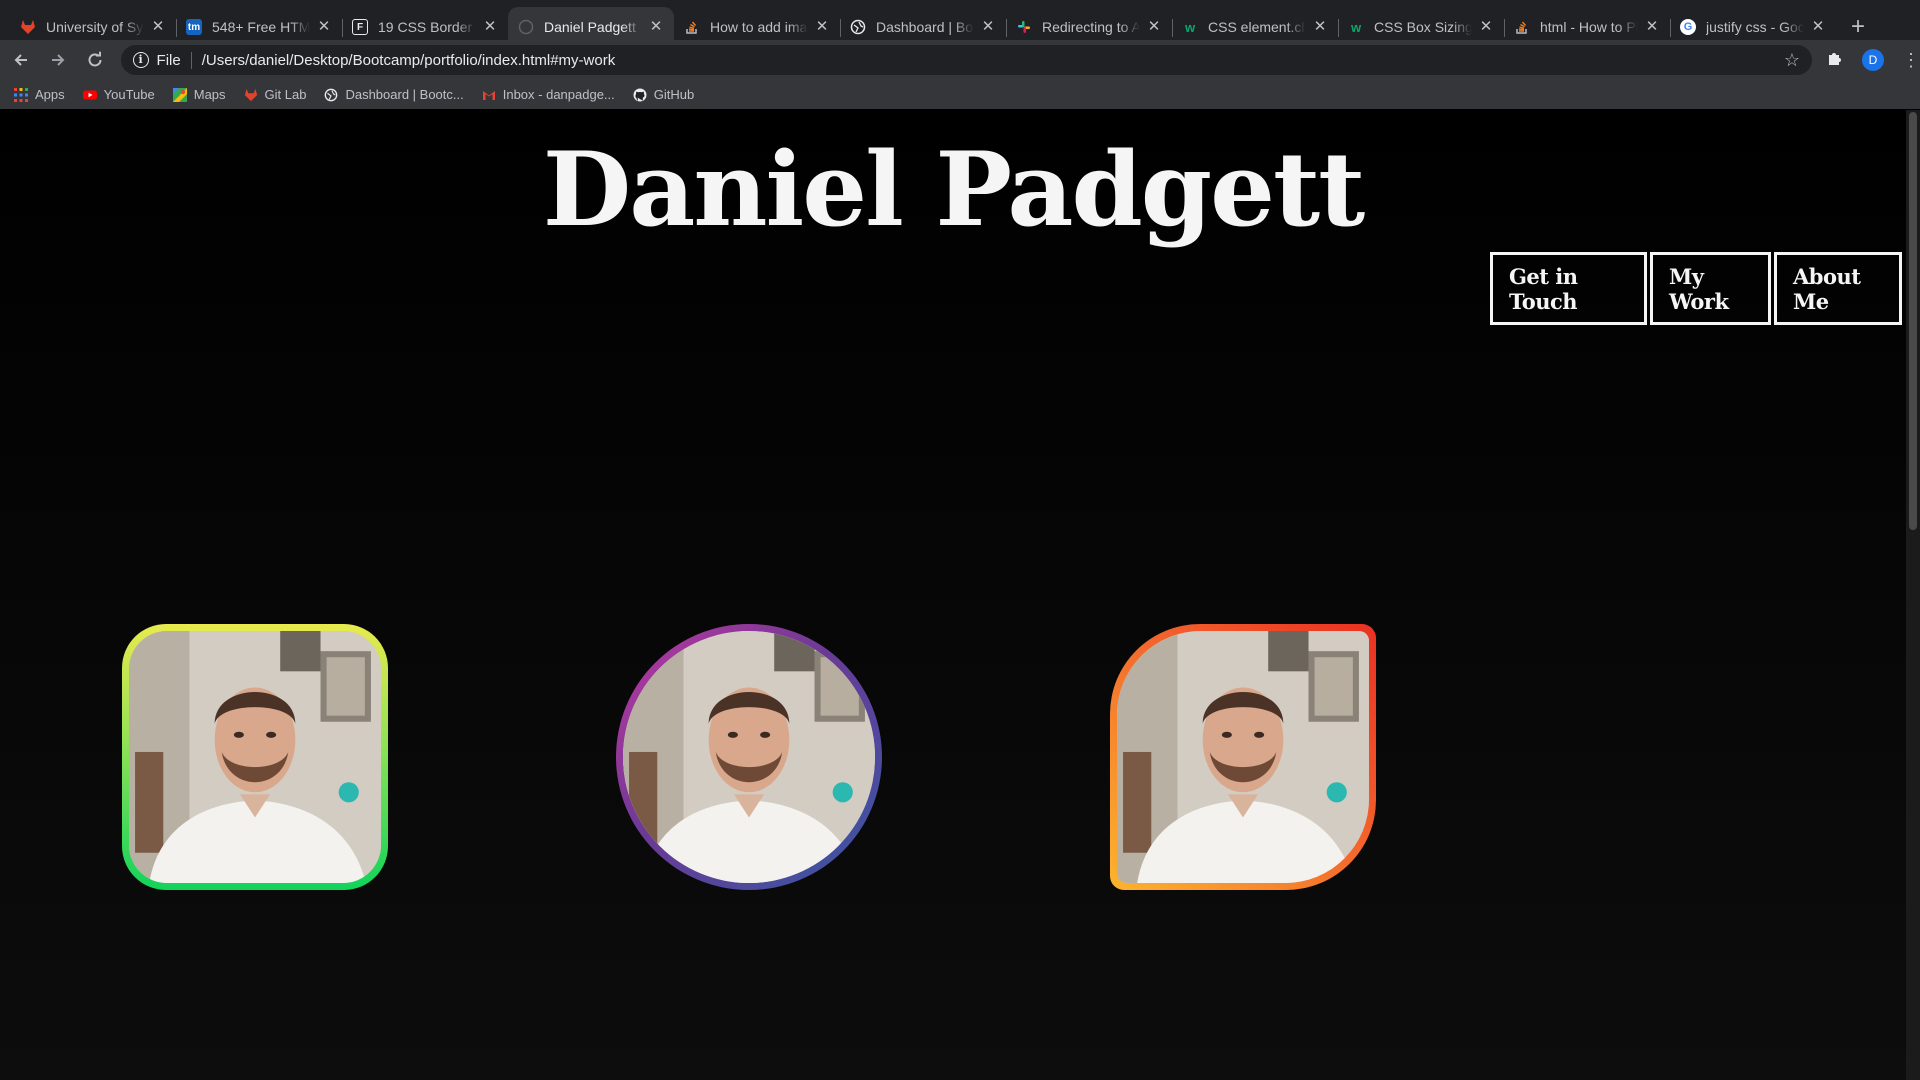 Image resolution: width=1920 pixels, height=1080 pixels. Describe the element at coordinates (1755, 27) in the screenshot. I see `tab-title: justify css - Google` at that location.